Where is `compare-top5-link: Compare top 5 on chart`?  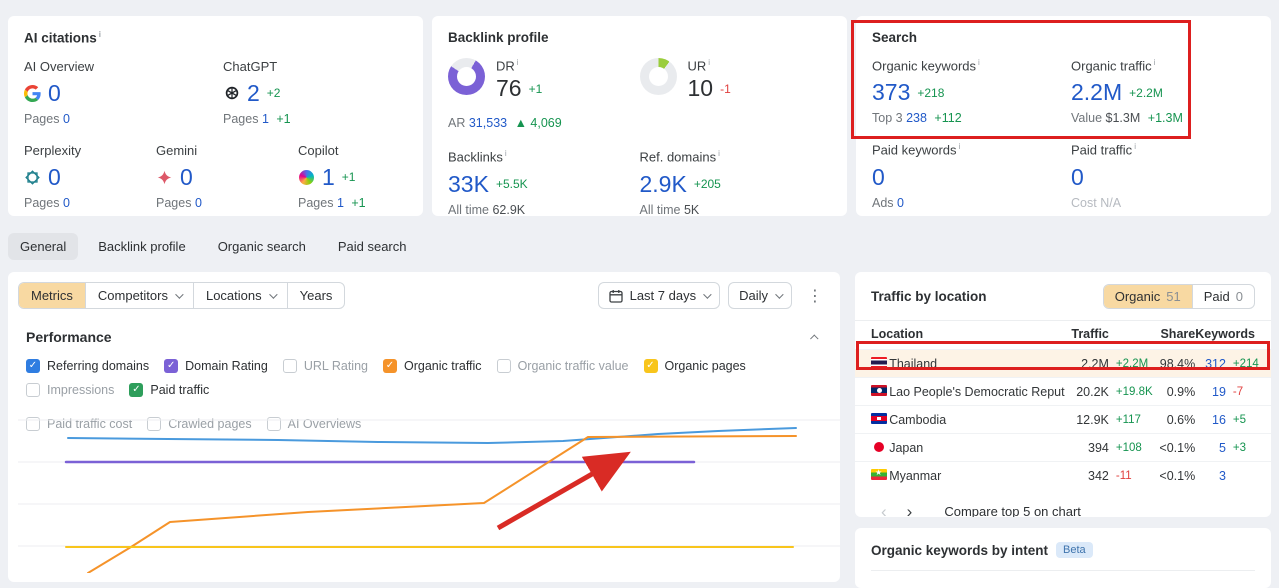 compare-top5-link: Compare top 5 on chart is located at coordinates (1012, 511).